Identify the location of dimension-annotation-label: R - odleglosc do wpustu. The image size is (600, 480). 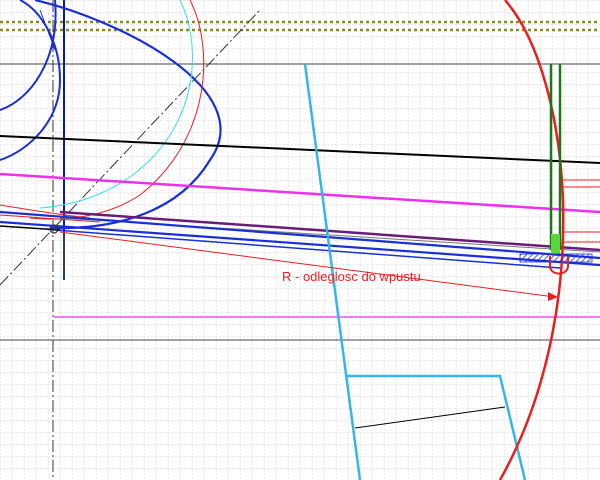
(351, 276).